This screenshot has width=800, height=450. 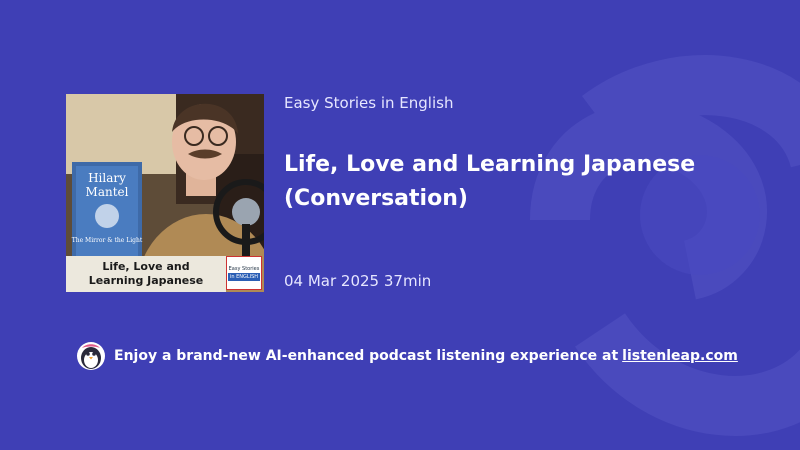 I want to click on penguin-logo-icon, so click(x=91, y=356).